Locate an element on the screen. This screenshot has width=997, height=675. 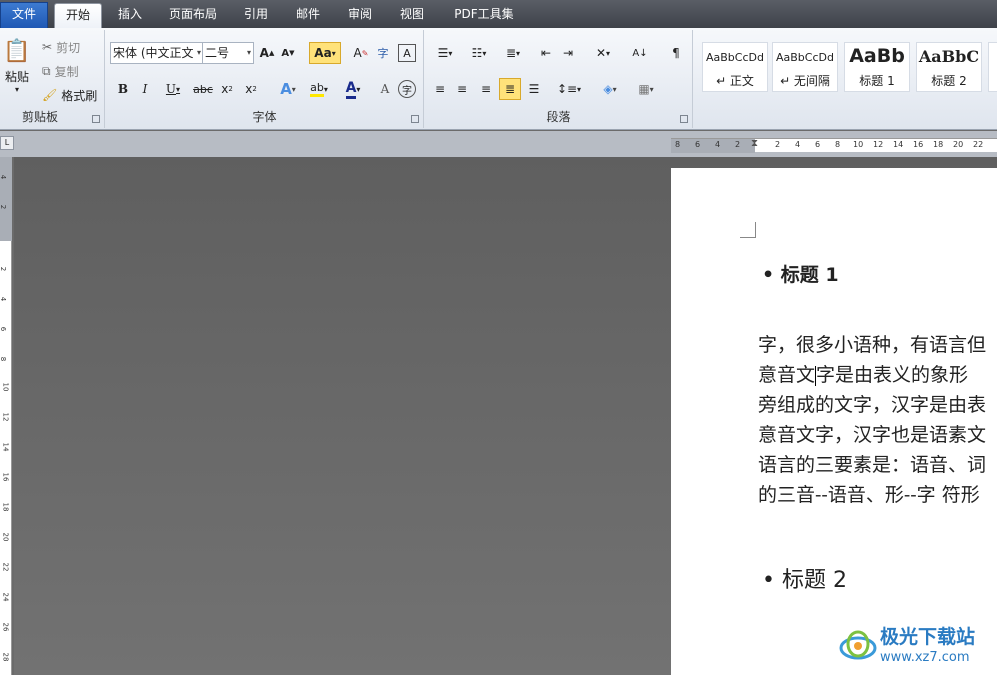
underline-icon: U ▾ is located at coordinates (173, 89).